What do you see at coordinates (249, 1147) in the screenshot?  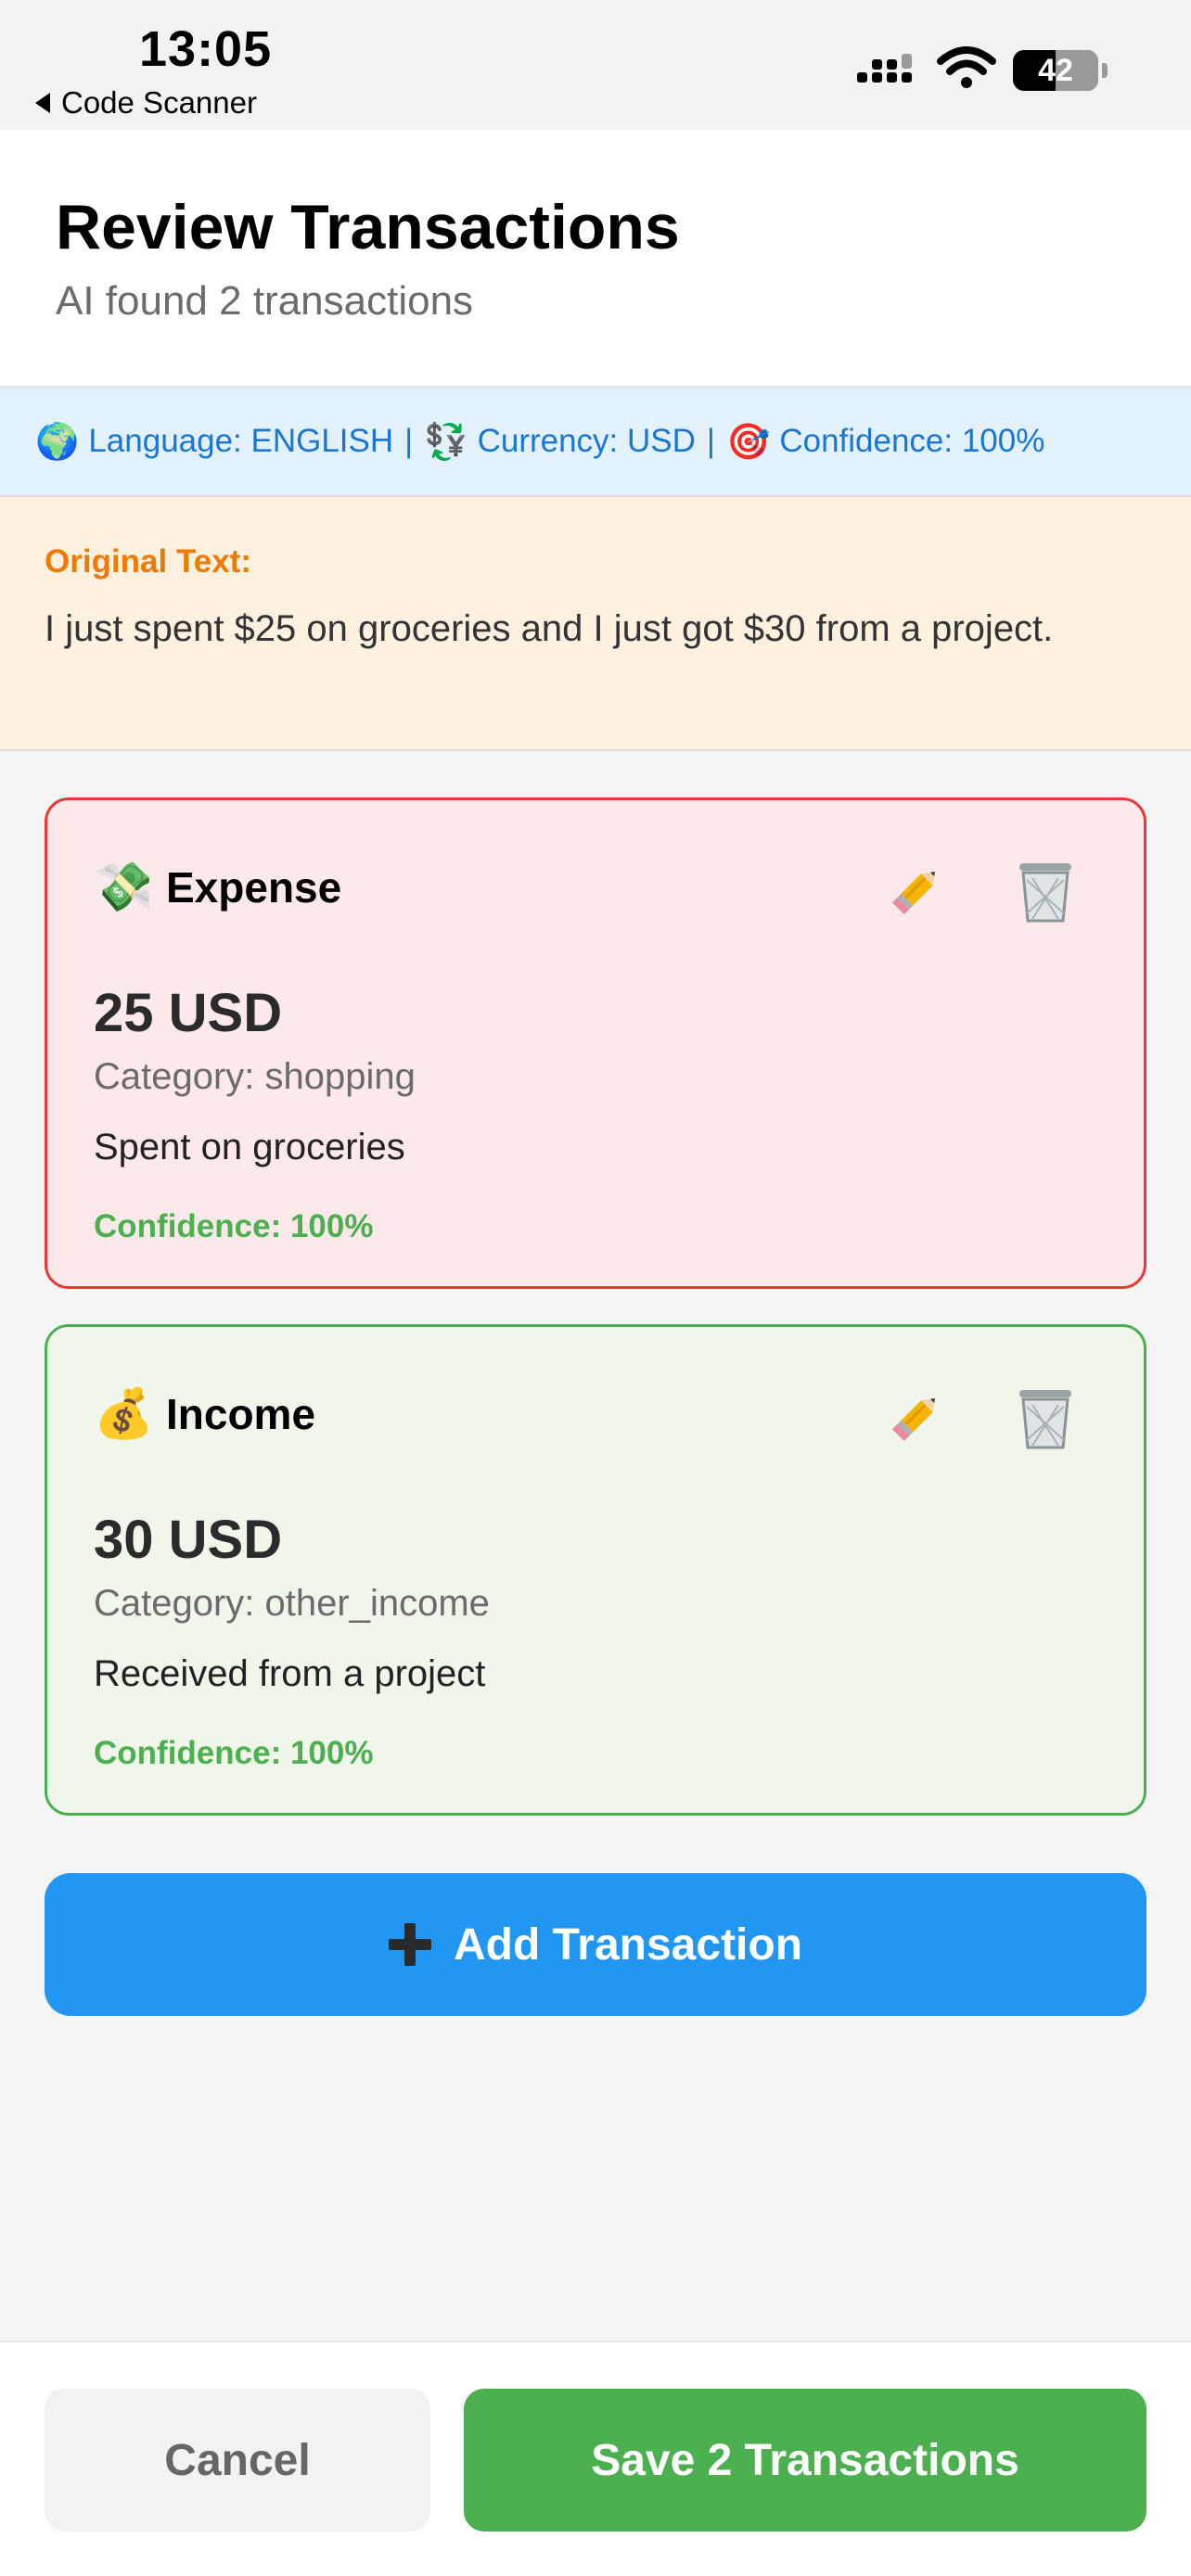 I see `transaction-description: Spent on groceries` at bounding box center [249, 1147].